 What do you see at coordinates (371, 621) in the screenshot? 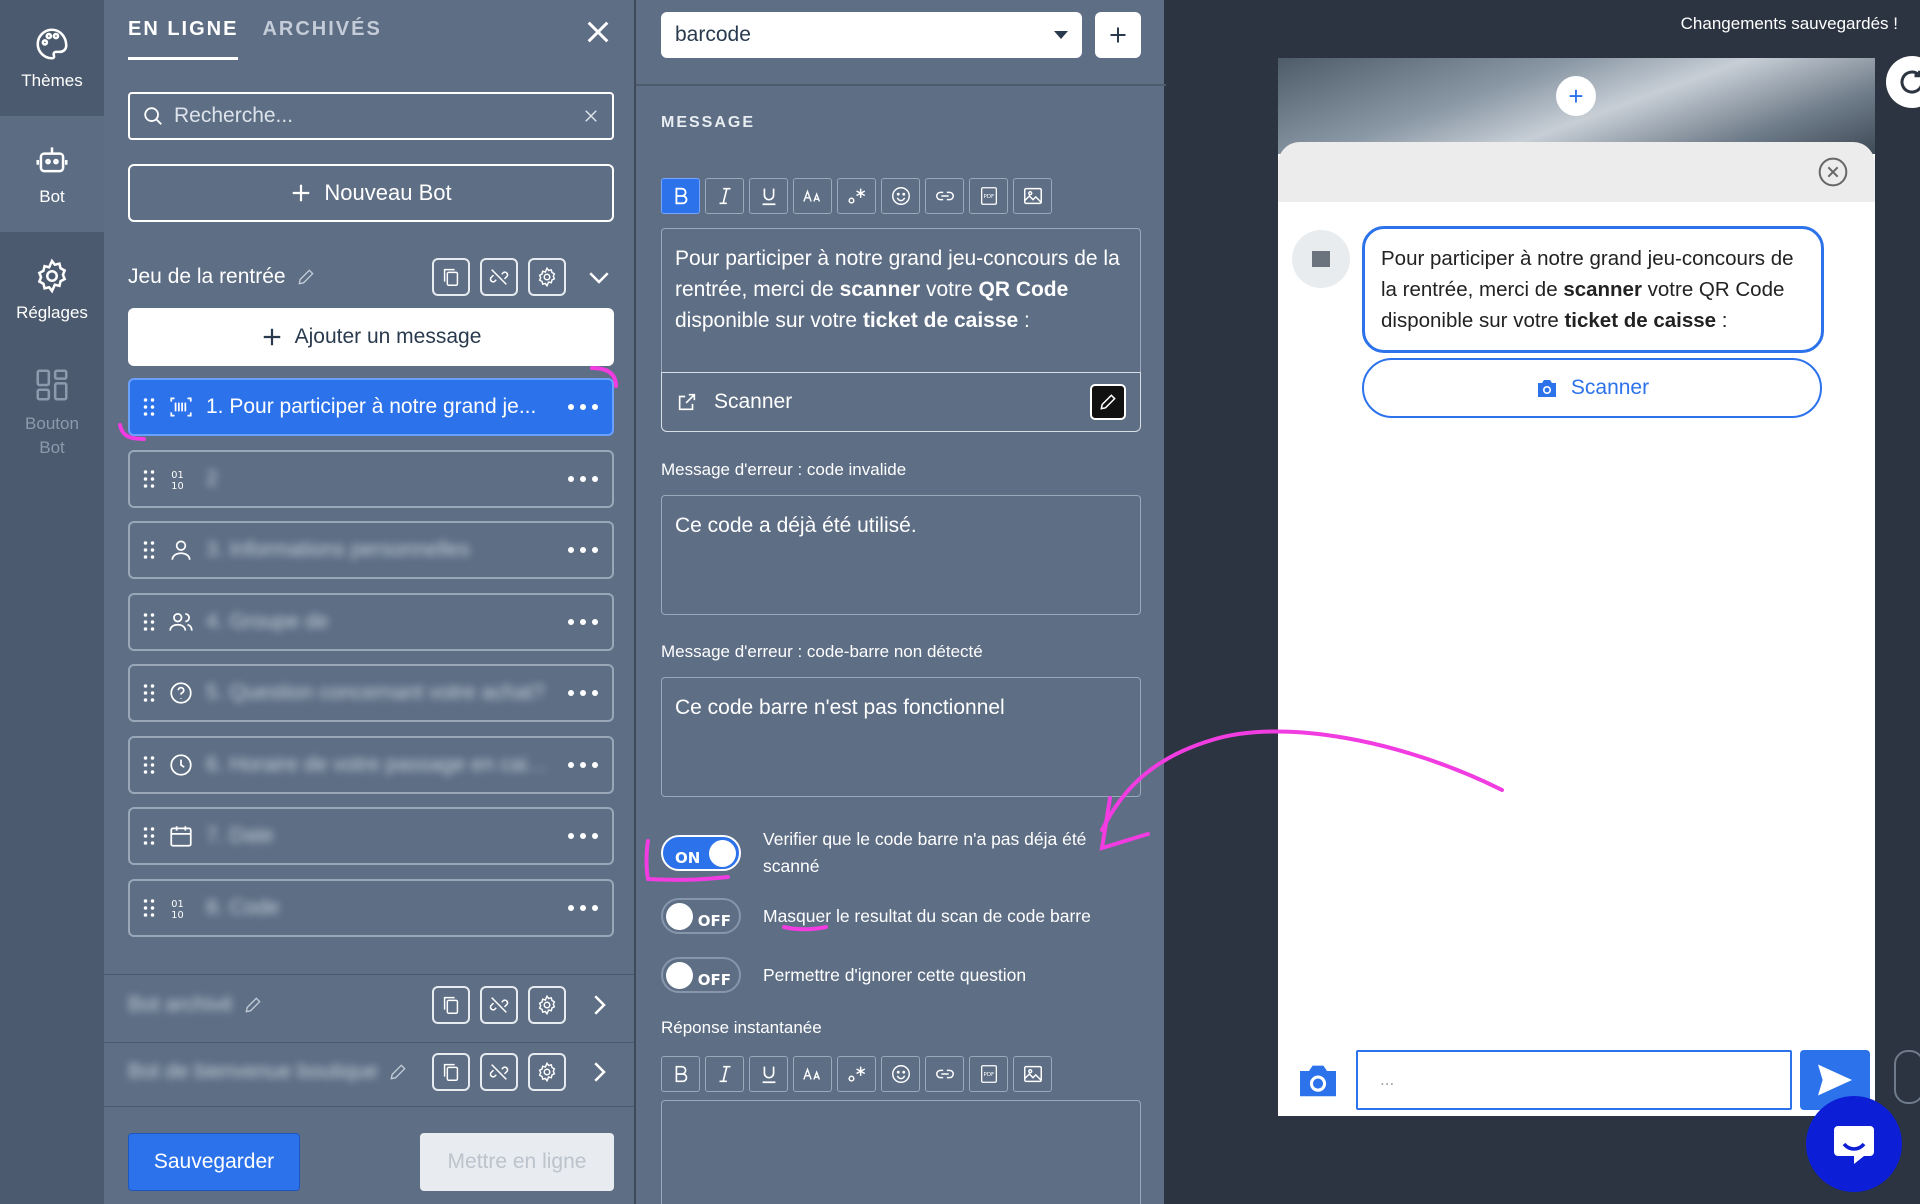
I see `message-row-4: 4. Groupe de` at bounding box center [371, 621].